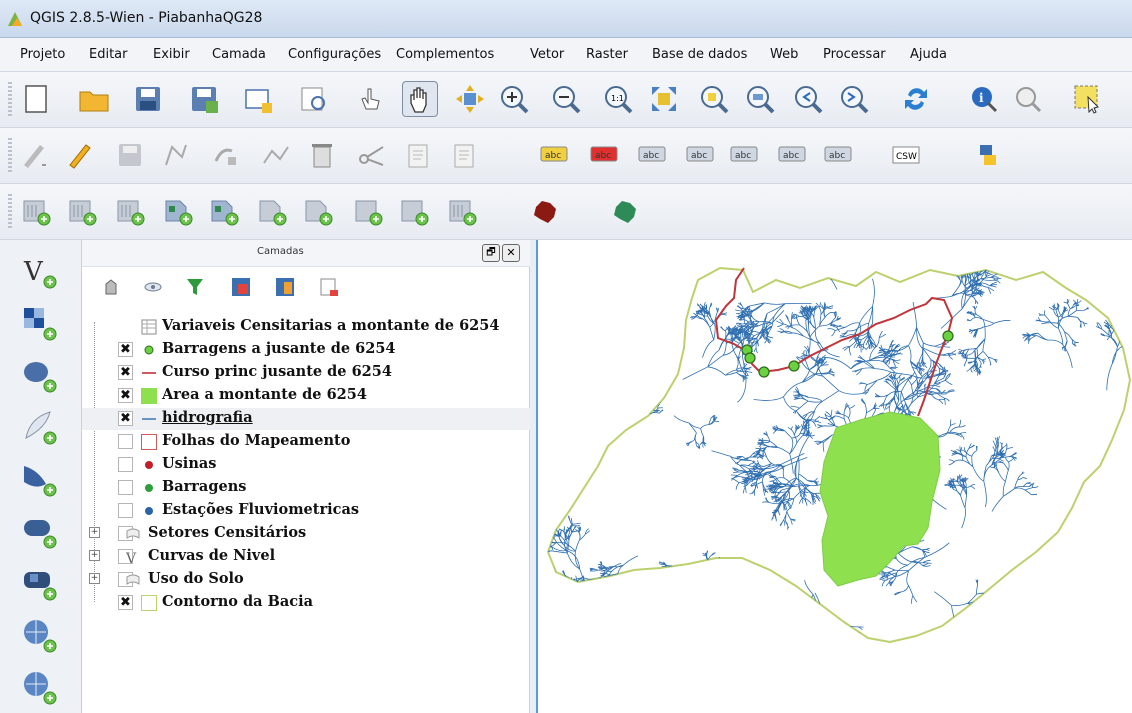 Image resolution: width=1132 pixels, height=713 pixels. Describe the element at coordinates (916, 99) in the screenshot. I see `refresh-button` at that location.